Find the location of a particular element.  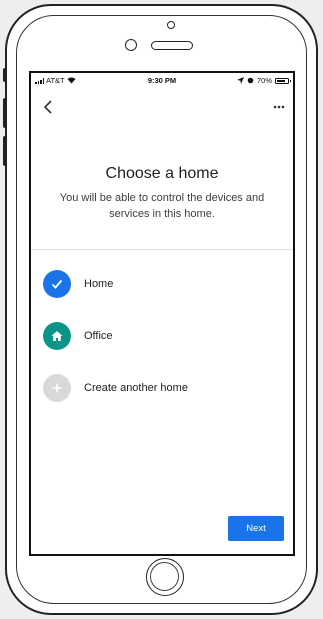

battery-percent: 70% is located at coordinates (264, 80).